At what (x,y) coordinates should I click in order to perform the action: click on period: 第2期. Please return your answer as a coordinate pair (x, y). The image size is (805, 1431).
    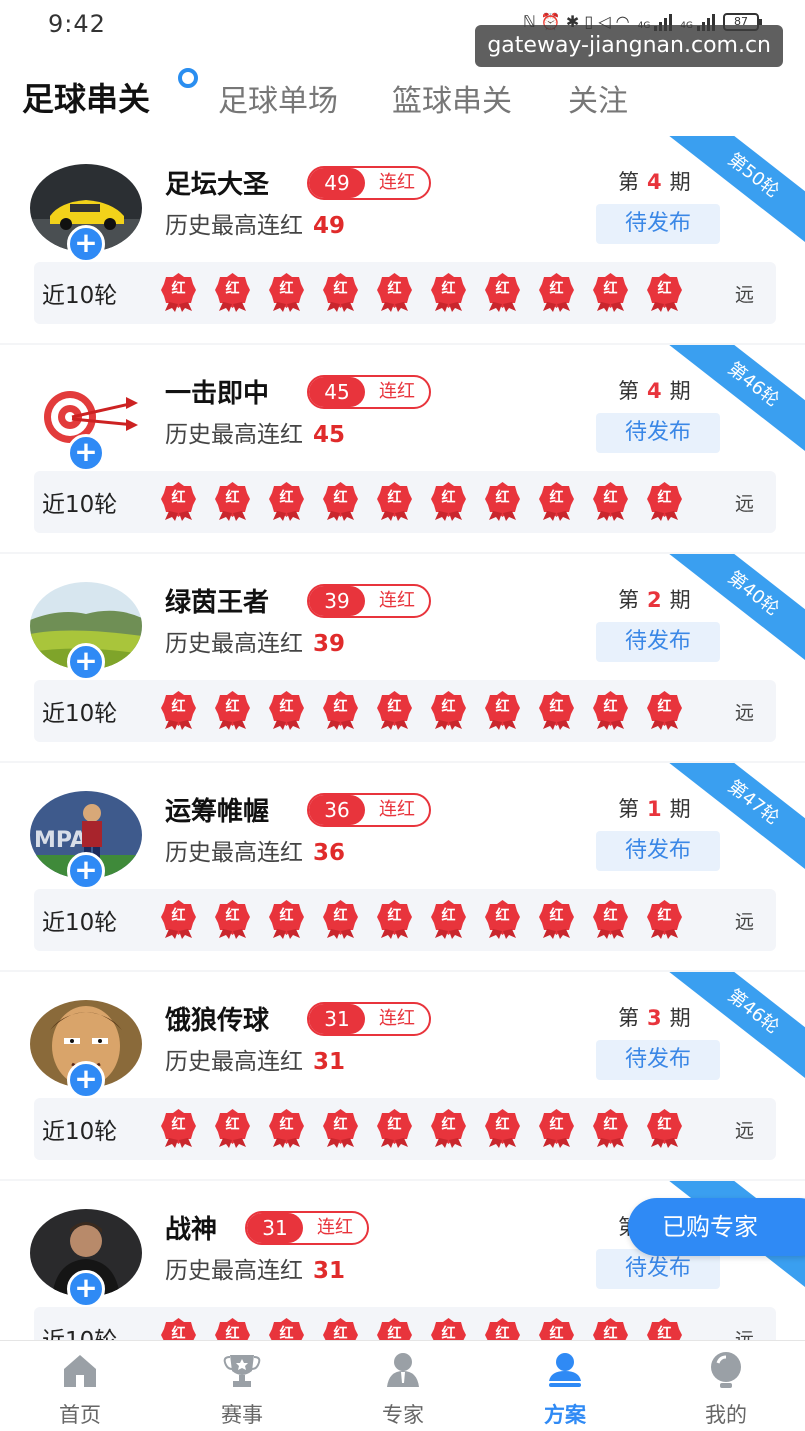
    Looking at the image, I should click on (654, 599).